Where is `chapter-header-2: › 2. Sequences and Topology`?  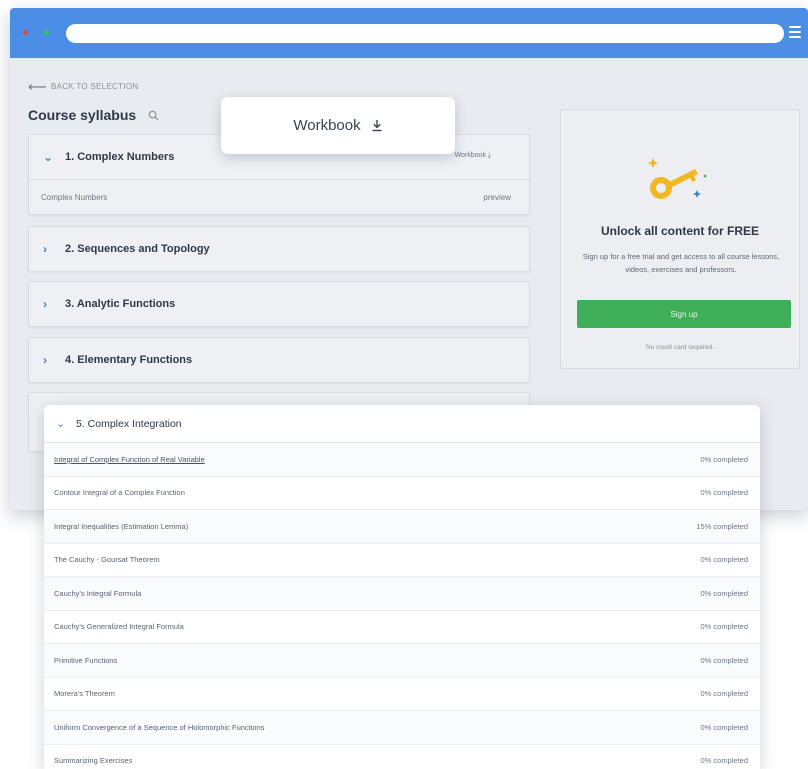 chapter-header-2: › 2. Sequences and Topology is located at coordinates (279, 249).